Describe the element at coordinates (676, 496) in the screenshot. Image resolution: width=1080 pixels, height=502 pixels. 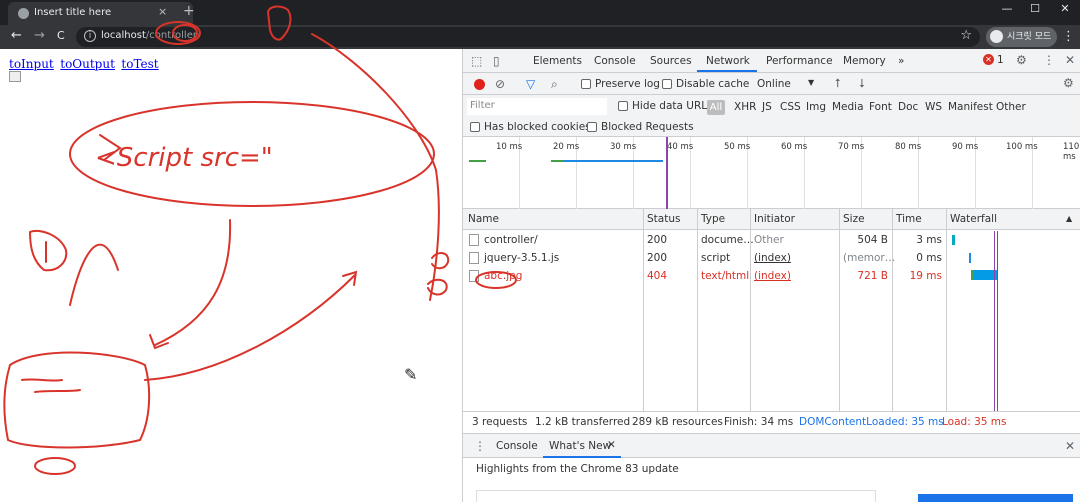
I see `whats-new-card` at that location.